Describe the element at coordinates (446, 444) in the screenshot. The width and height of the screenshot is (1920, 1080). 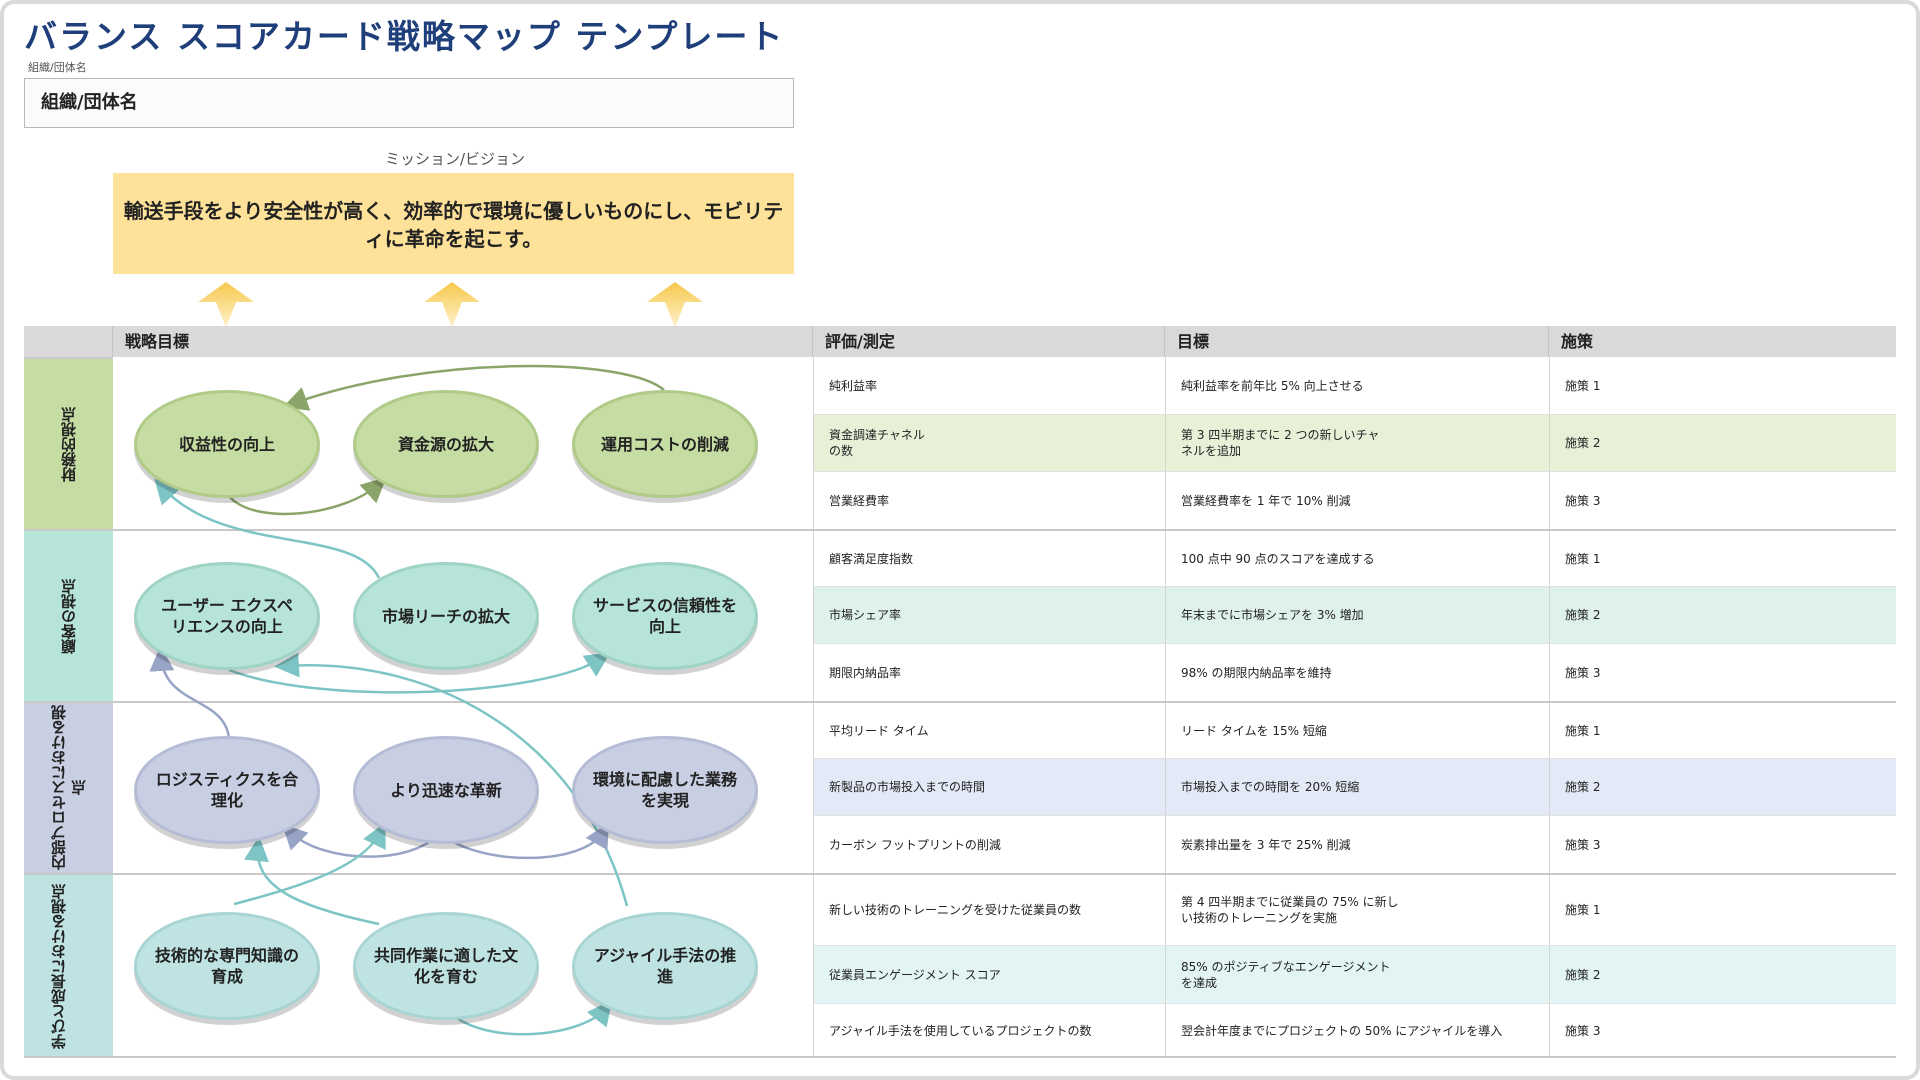
I see `objective-funding: 資金源の拡大` at that location.